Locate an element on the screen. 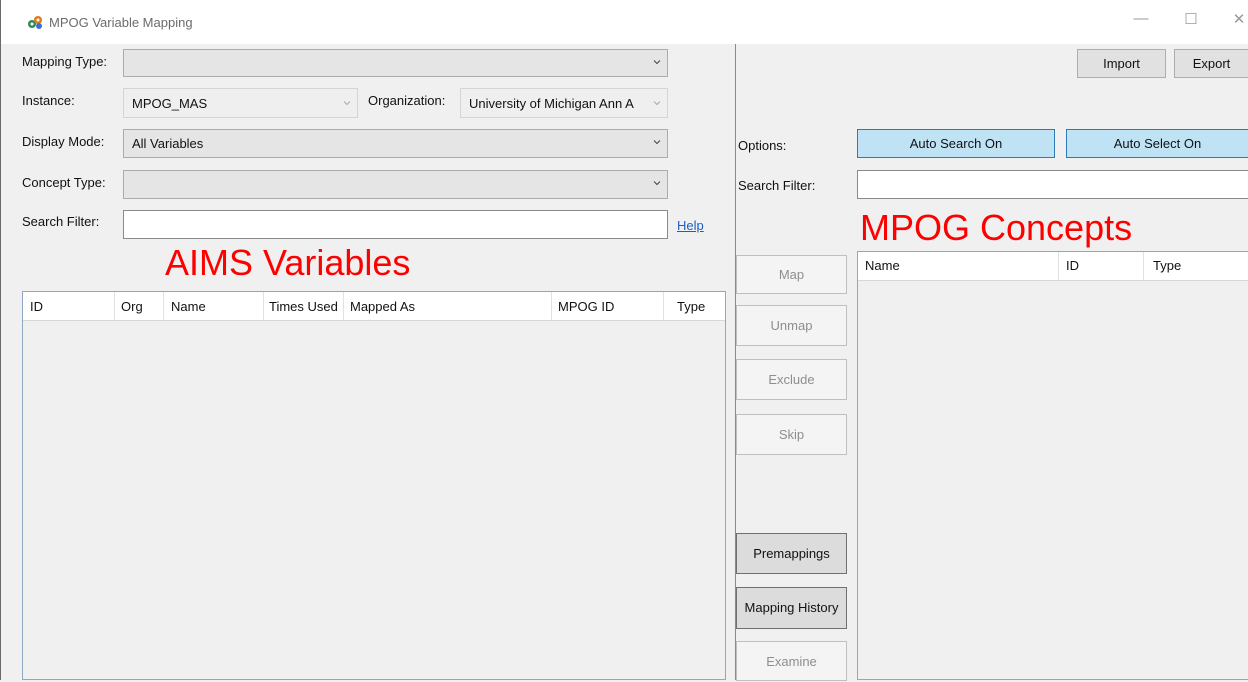  export-button: Export is located at coordinates (1211, 63).